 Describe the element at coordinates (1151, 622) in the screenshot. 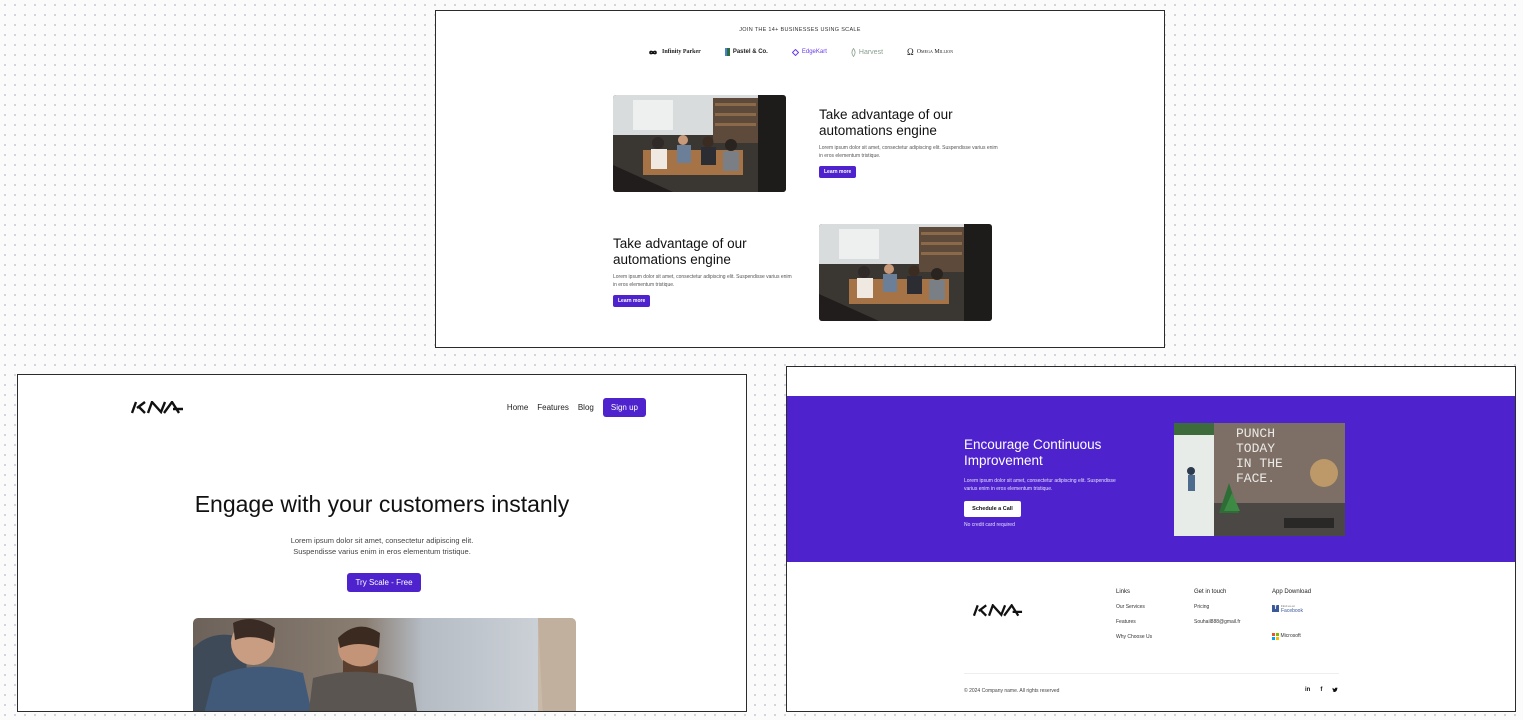

I see `footer-link-features: Features` at that location.